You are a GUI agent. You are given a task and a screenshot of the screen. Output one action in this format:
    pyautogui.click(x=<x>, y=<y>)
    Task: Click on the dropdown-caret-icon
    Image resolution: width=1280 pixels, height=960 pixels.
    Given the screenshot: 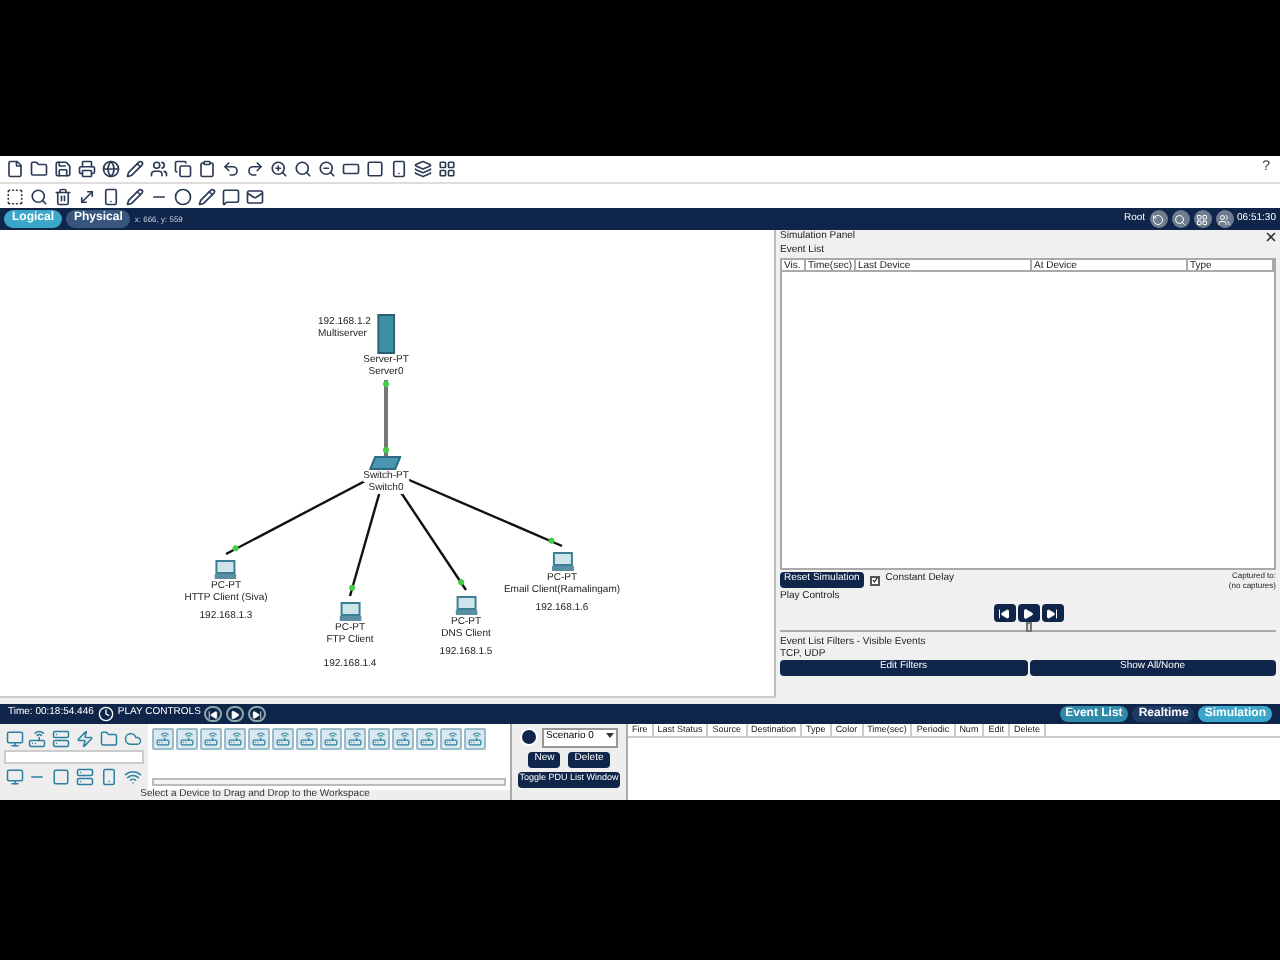 What is the action you would take?
    pyautogui.click(x=610, y=735)
    